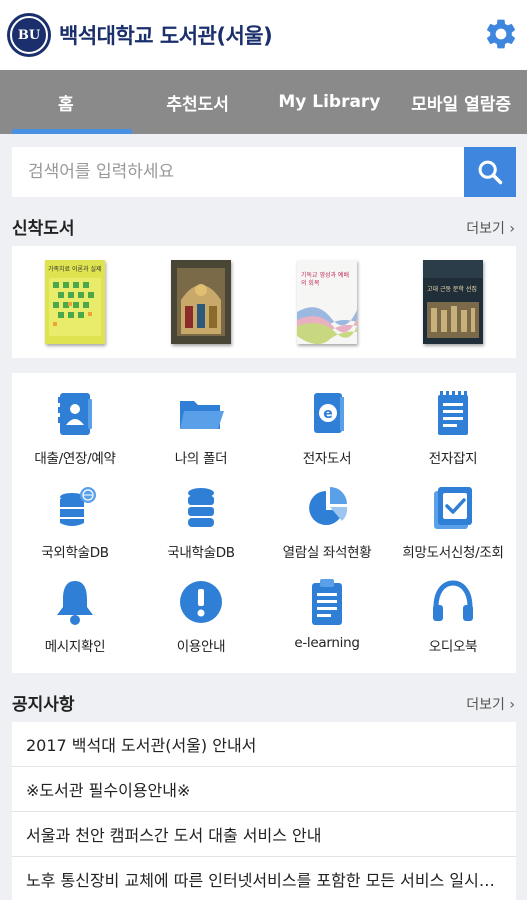 The width and height of the screenshot is (527, 900). Describe the element at coordinates (264, 744) in the screenshot. I see `list-item: 2017 백석대 도서관(서울) 안내서` at that location.